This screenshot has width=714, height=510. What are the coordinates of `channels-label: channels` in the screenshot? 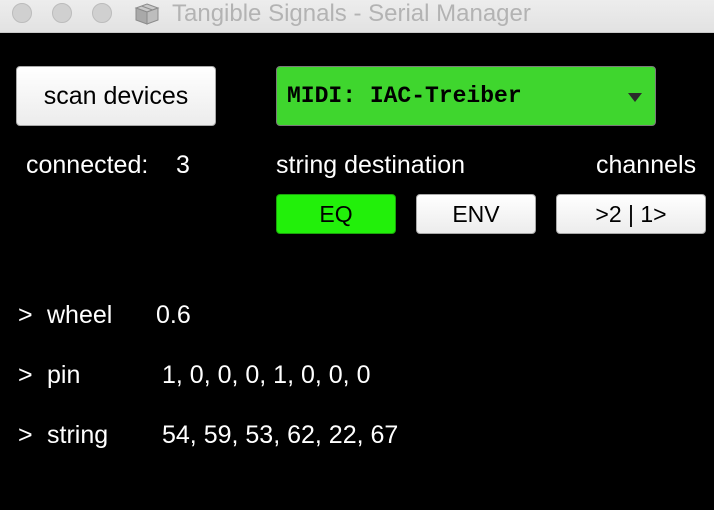 It's located at (646, 165).